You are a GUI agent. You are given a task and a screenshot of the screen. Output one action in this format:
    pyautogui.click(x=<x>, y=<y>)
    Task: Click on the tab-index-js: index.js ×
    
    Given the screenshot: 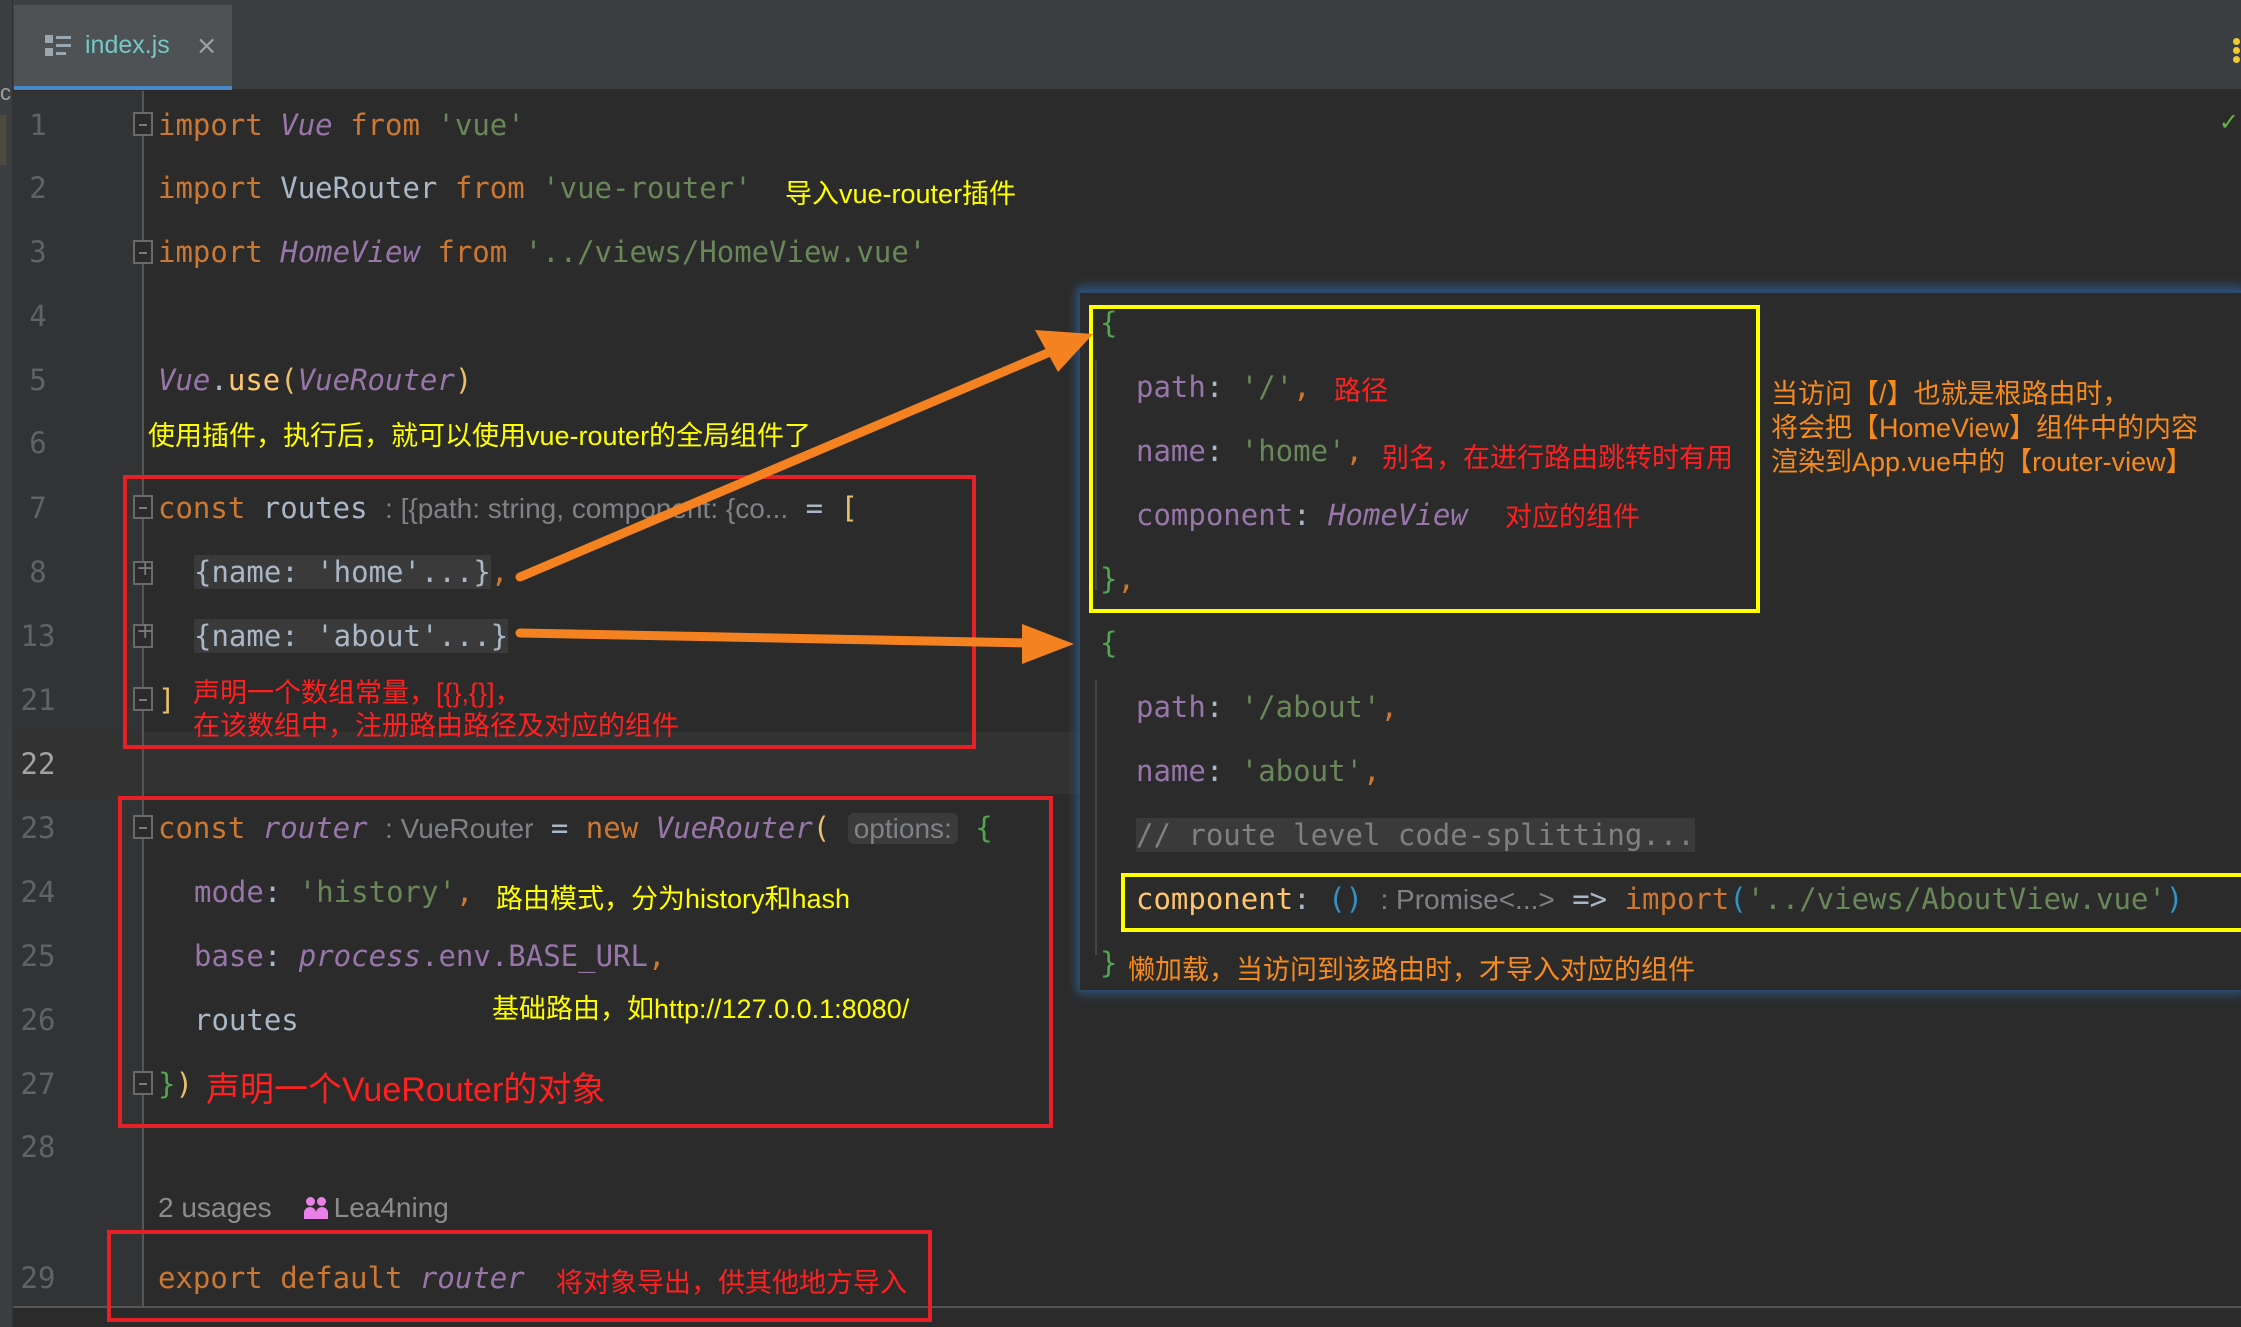 What is the action you would take?
    pyautogui.click(x=123, y=47)
    